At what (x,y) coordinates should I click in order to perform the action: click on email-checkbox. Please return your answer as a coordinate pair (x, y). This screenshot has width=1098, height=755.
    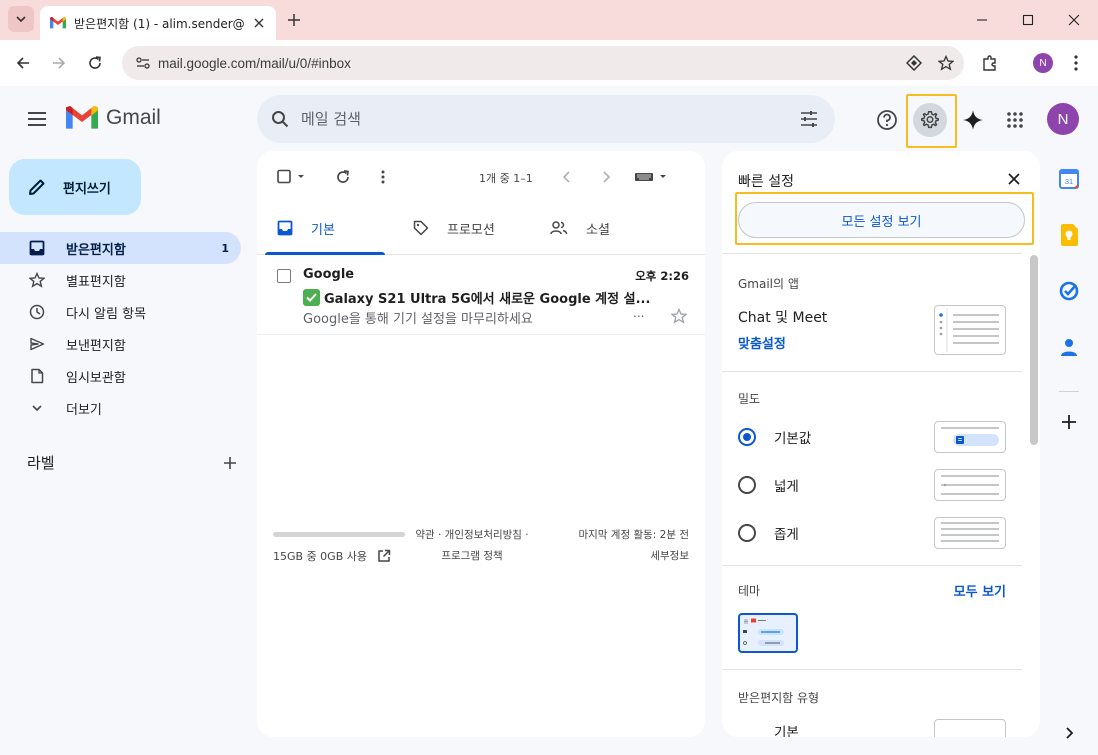
    Looking at the image, I should click on (284, 276).